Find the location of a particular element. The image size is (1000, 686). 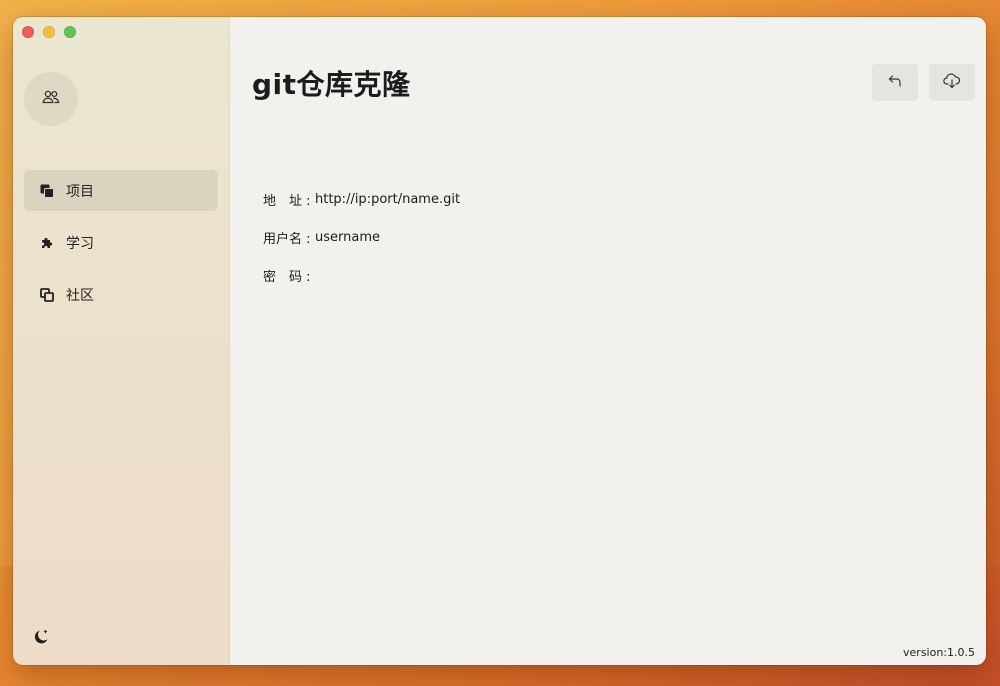

version-label: version:1.0.5 is located at coordinates (939, 652).